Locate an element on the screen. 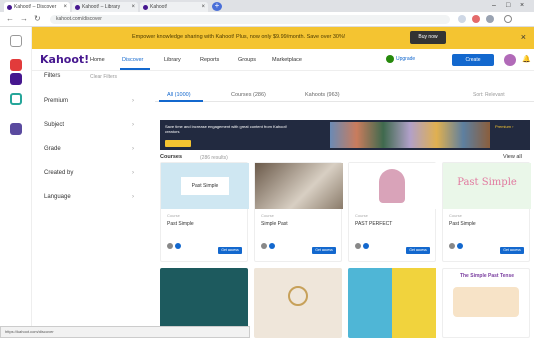  course-card: Course PAST PERFECT Get access is located at coordinates (392, 212).